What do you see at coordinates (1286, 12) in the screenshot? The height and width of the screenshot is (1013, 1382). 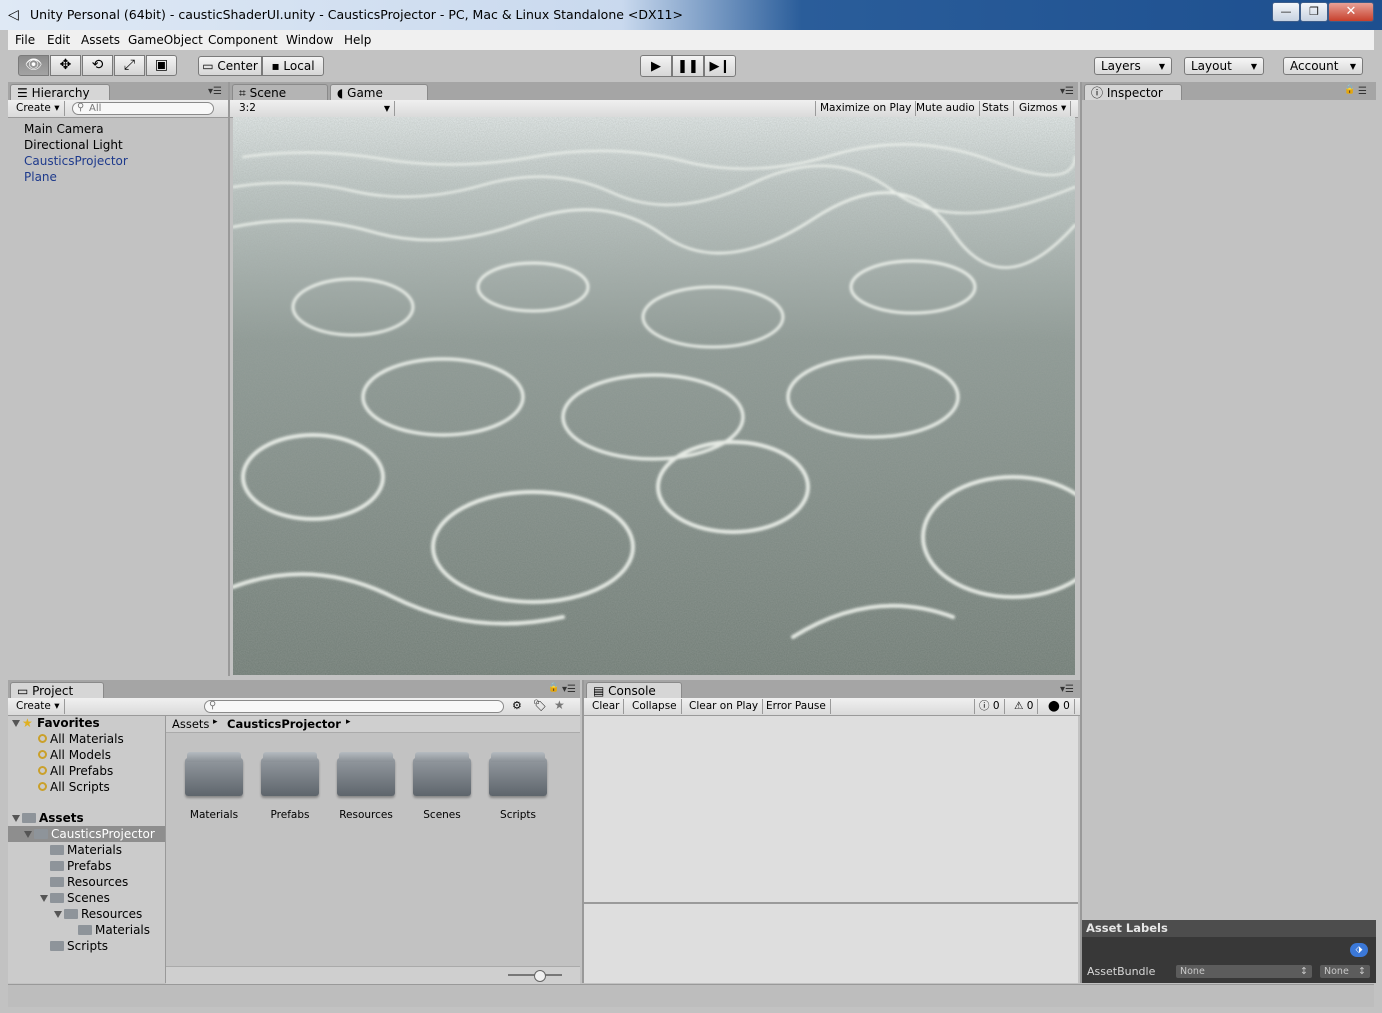 I see `minimize-button: —` at bounding box center [1286, 12].